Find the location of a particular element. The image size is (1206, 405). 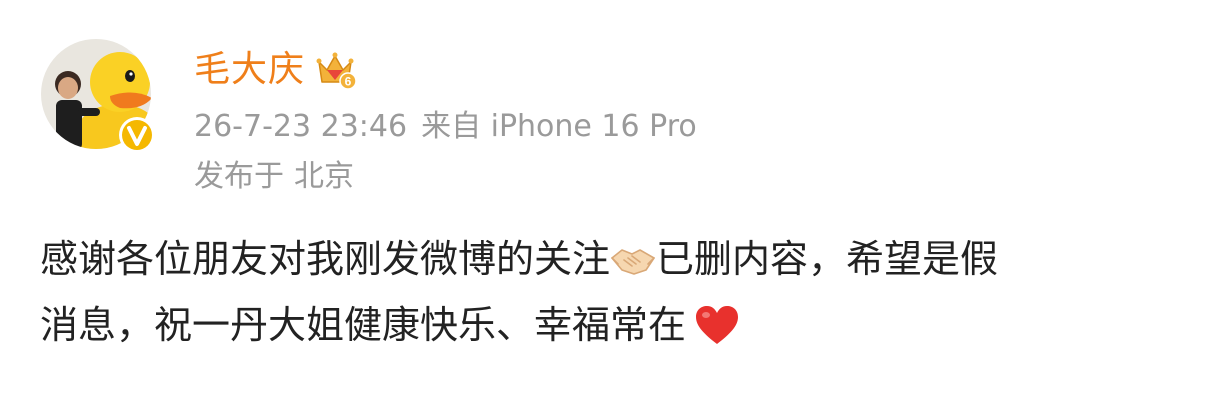

handshake-emoji is located at coordinates (633, 267).